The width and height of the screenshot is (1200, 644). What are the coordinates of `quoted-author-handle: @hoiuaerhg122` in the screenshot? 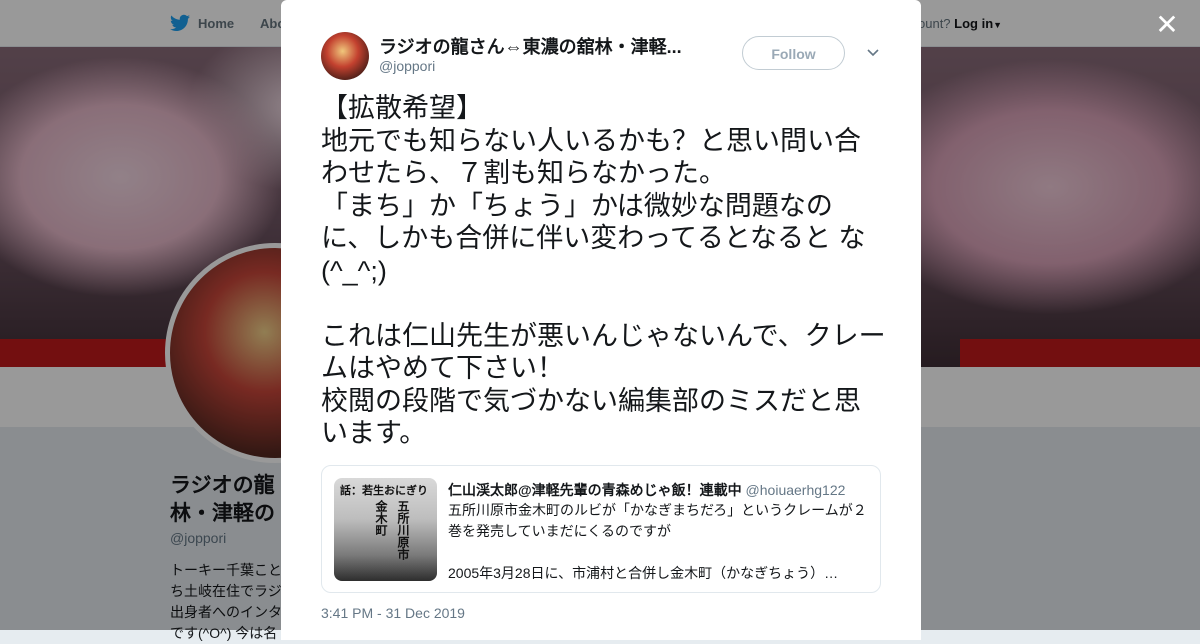 It's located at (795, 490).